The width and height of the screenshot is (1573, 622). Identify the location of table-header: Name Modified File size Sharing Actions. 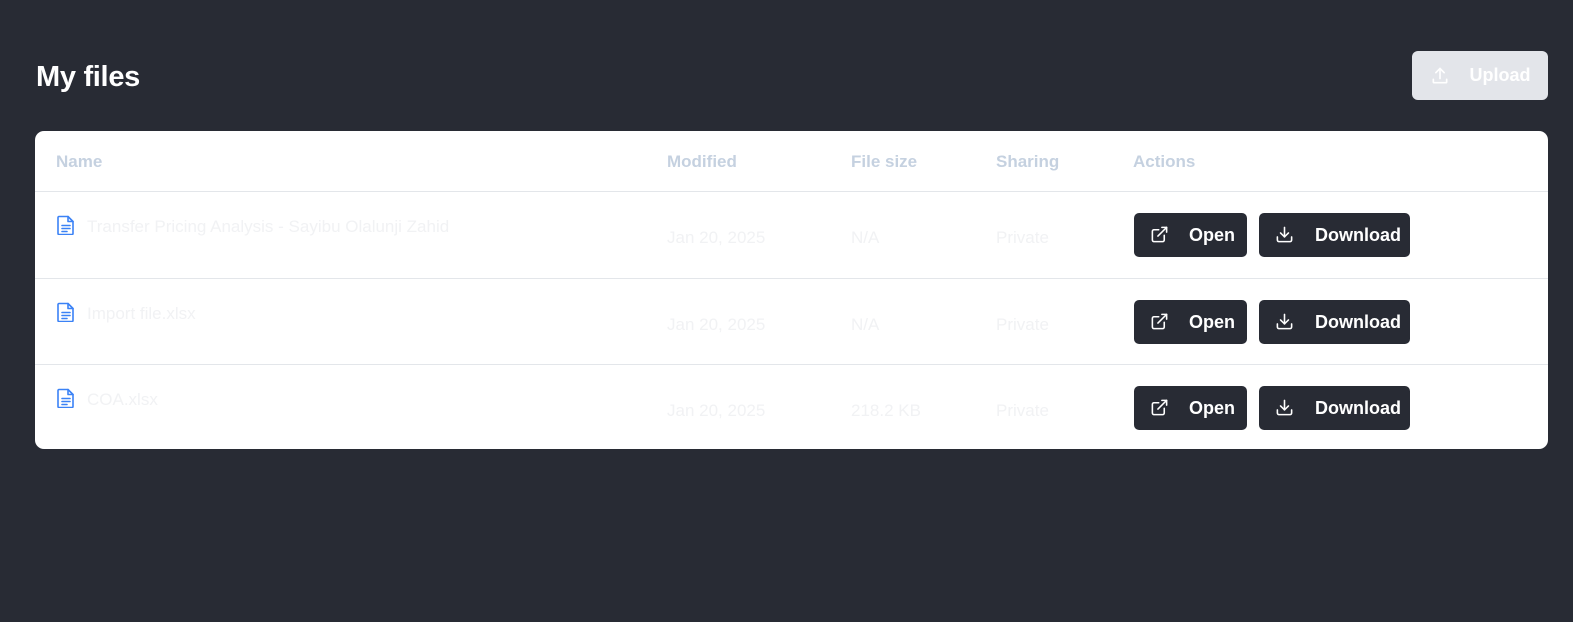
(791, 161).